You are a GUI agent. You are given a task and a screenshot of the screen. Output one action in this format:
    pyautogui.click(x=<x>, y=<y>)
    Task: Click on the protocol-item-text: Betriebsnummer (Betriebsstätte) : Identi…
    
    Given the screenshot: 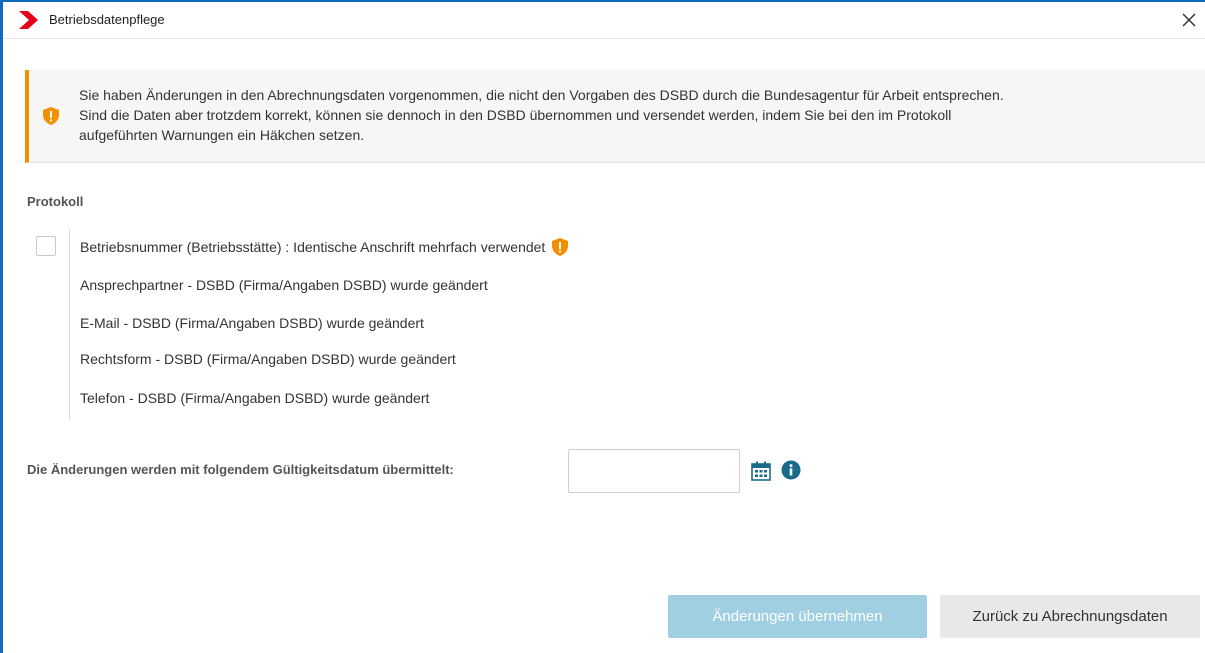 What is the action you would take?
    pyautogui.click(x=313, y=247)
    